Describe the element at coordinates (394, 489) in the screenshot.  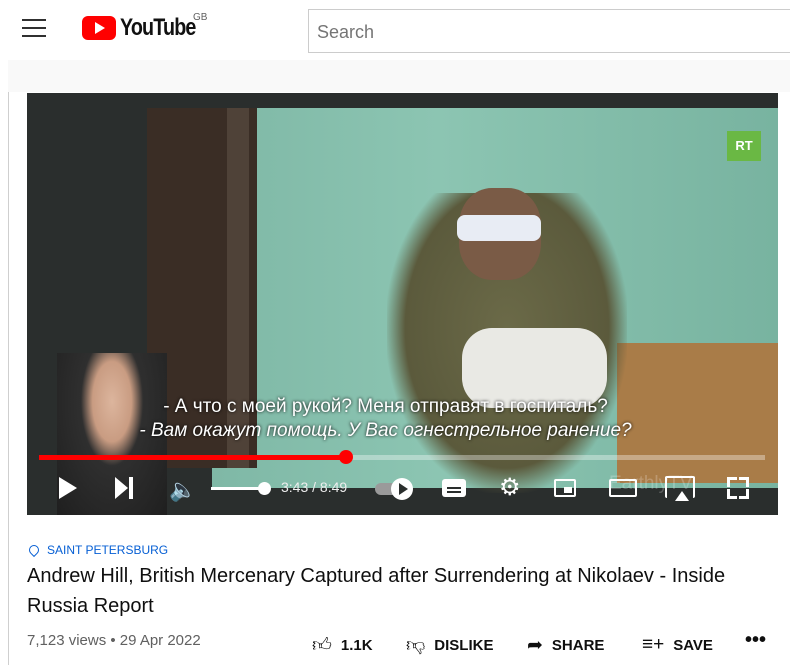
I see `autoplay-toggle` at that location.